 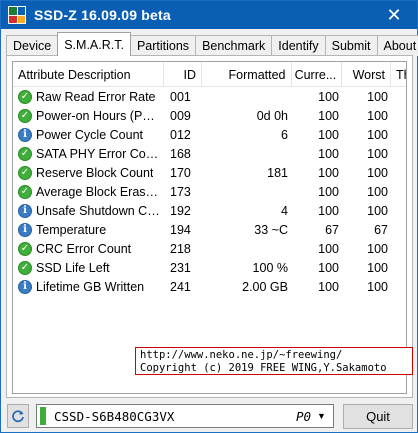 I want to click on table-row: ✓ SSD Life Left 231 100 % 100 100, so click(x=209, y=267).